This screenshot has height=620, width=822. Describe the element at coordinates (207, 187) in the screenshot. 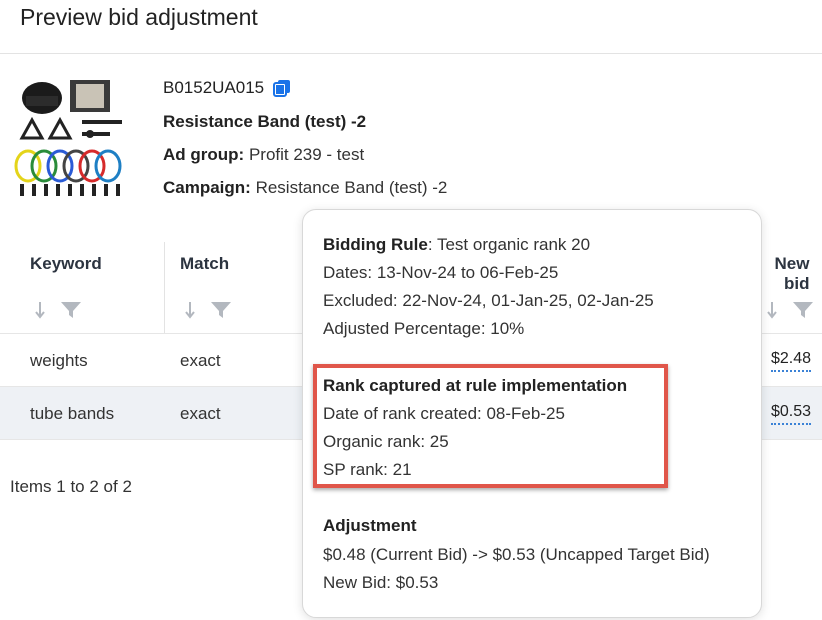

I see `campaign-label: Campaign:` at that location.